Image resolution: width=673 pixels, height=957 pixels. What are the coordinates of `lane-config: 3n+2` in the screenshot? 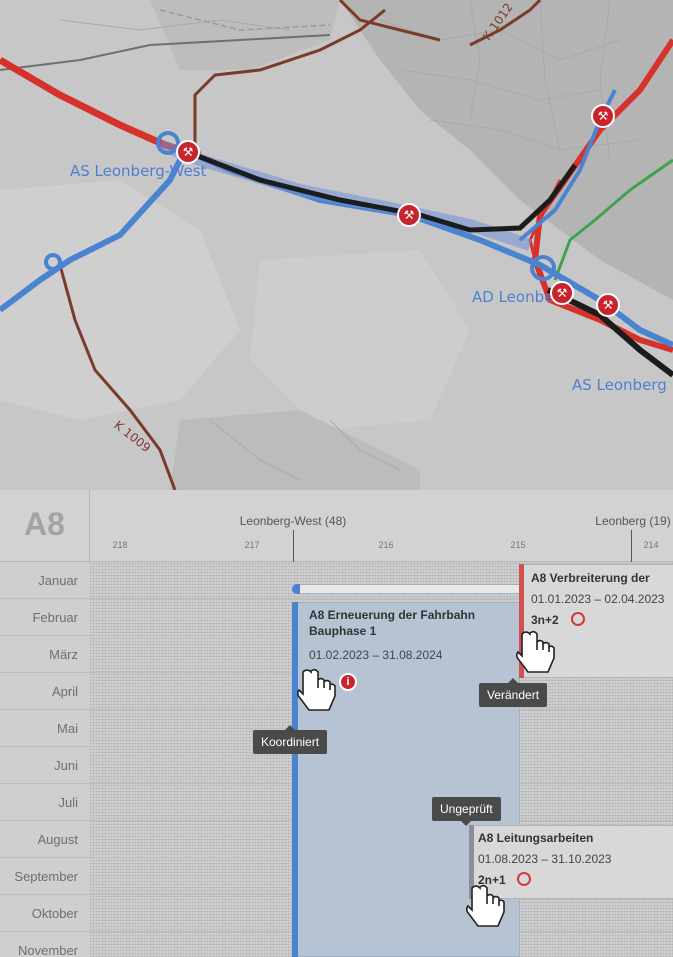 It's located at (545, 620).